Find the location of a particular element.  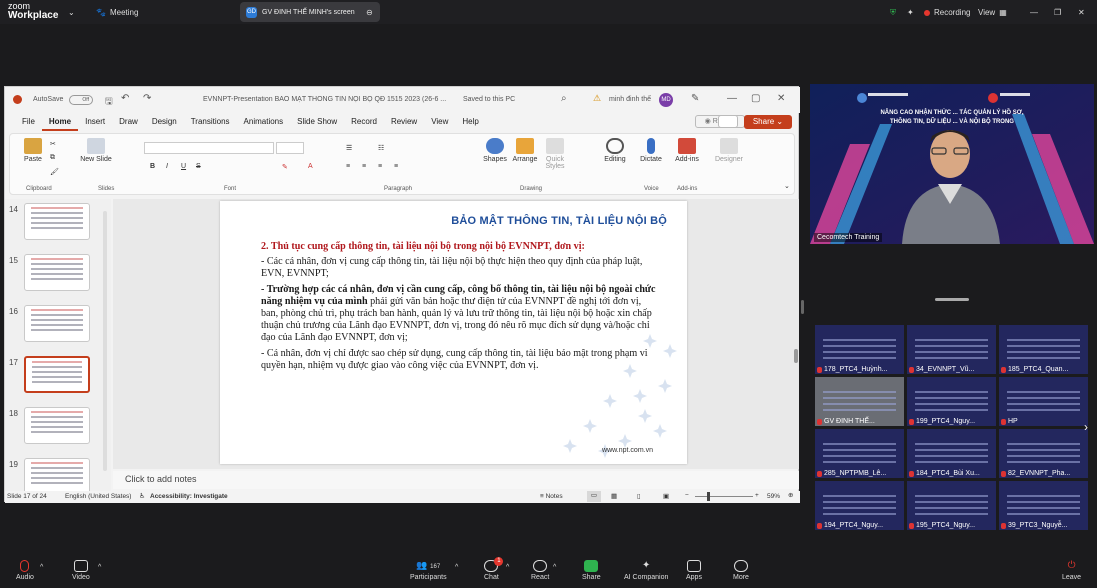

tab-insert: Insert is located at coordinates (95, 123).